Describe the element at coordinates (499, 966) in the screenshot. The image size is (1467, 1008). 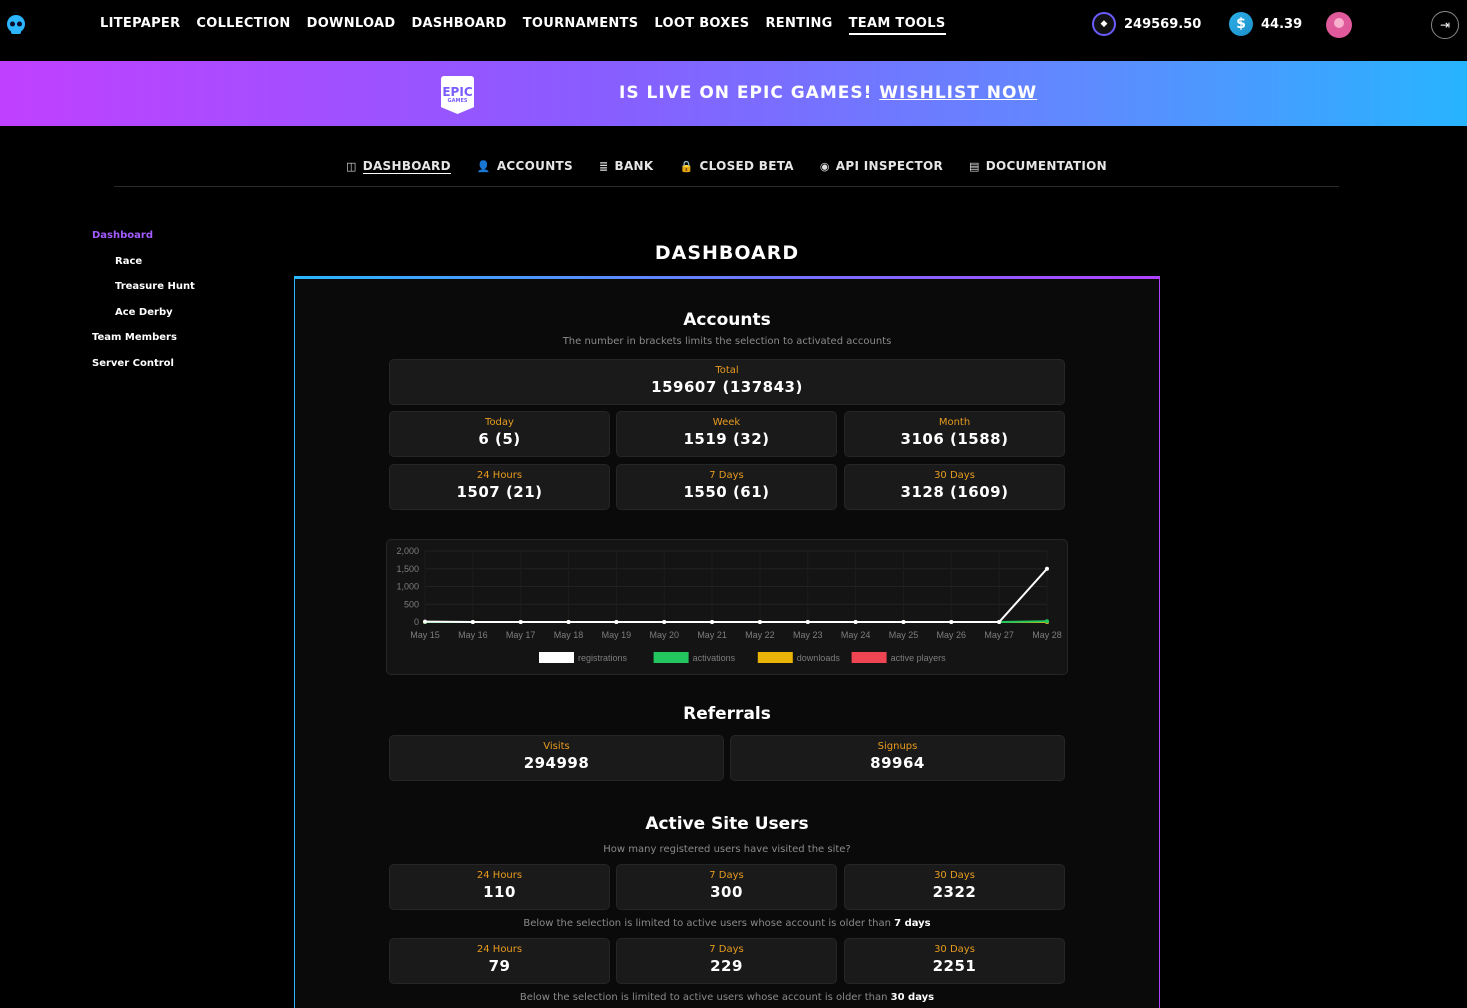
I see `stat-value: 79` at that location.